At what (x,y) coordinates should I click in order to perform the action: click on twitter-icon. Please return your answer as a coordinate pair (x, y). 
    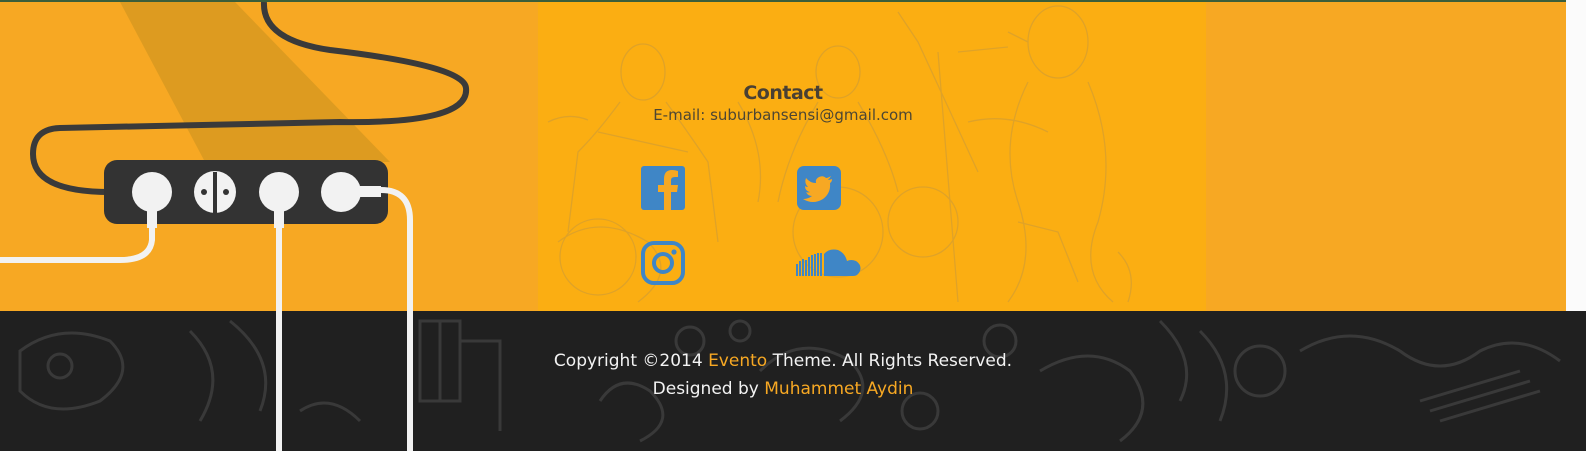
    Looking at the image, I should click on (819, 188).